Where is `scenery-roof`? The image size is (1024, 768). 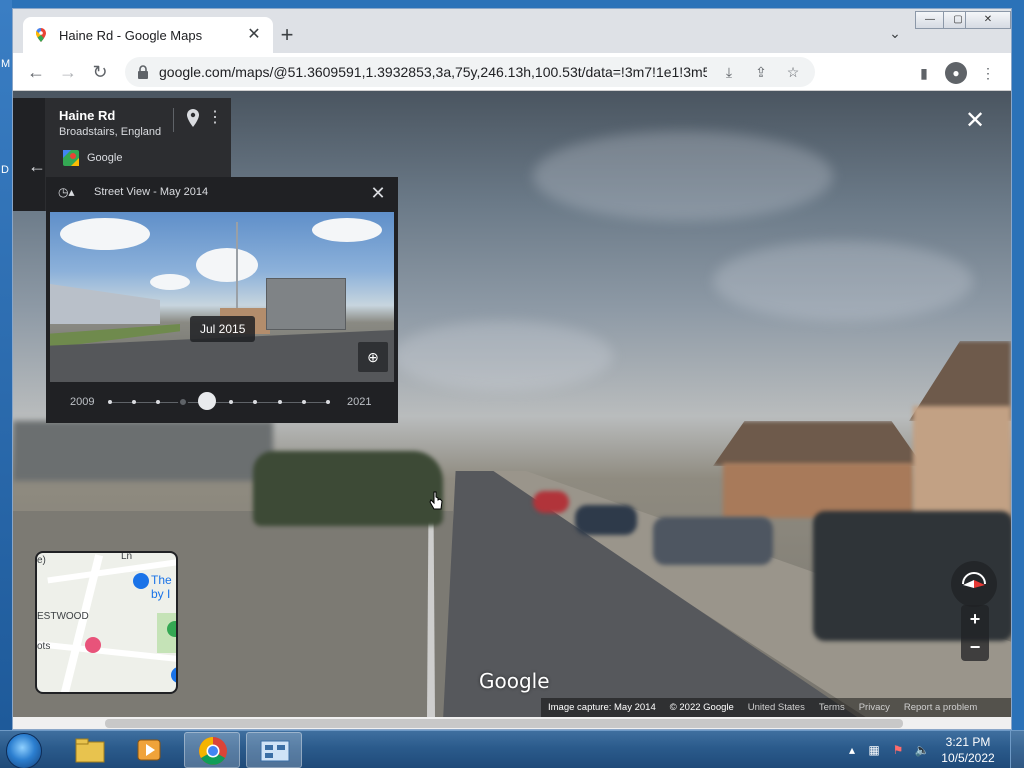 scenery-roof is located at coordinates (818, 443).